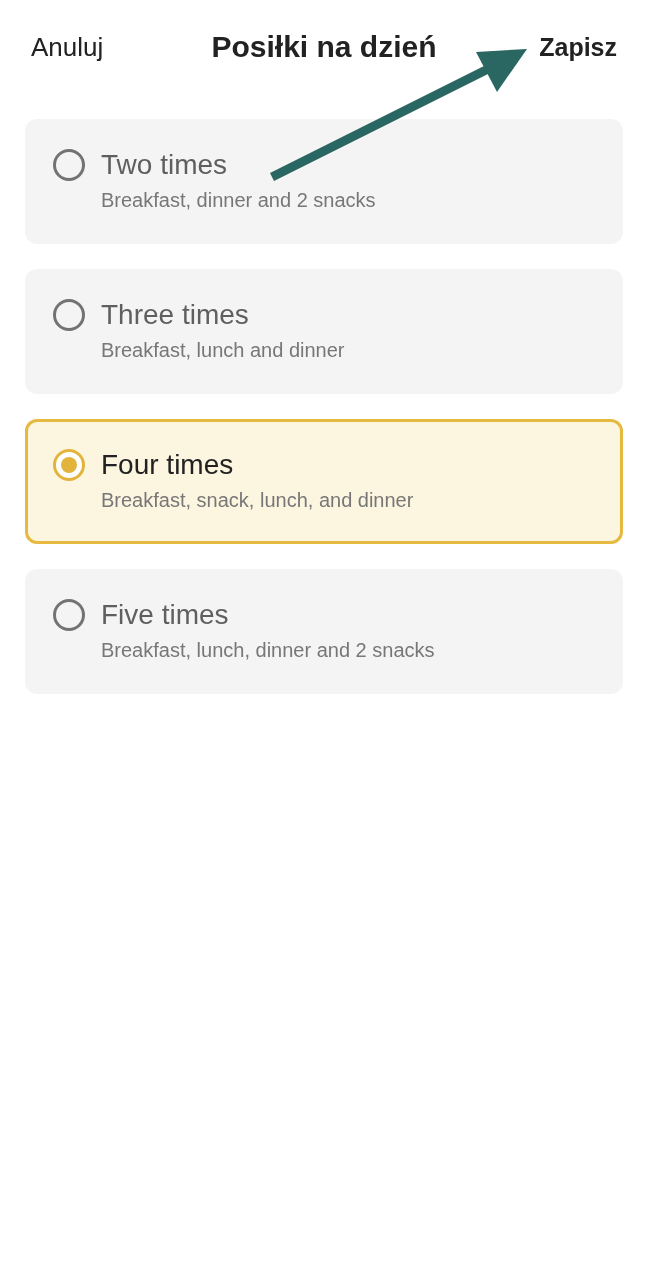  What do you see at coordinates (324, 181) in the screenshot?
I see `meal-option: Two times Breakfast, dinner and 2 snacks` at bounding box center [324, 181].